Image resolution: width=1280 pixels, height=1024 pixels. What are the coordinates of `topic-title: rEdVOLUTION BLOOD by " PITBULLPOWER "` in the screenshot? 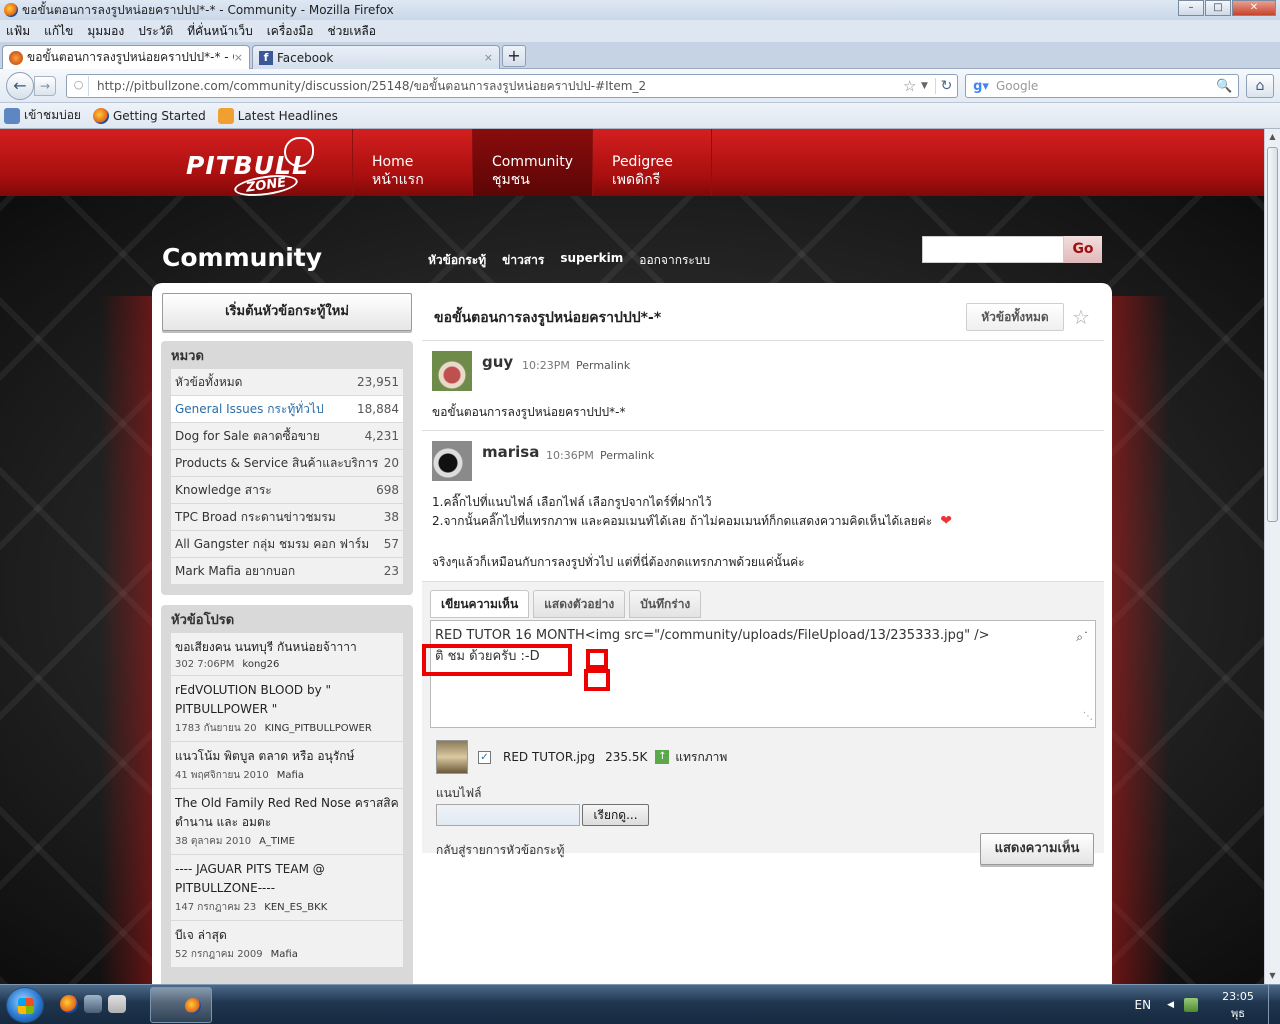 It's located at (287, 700).